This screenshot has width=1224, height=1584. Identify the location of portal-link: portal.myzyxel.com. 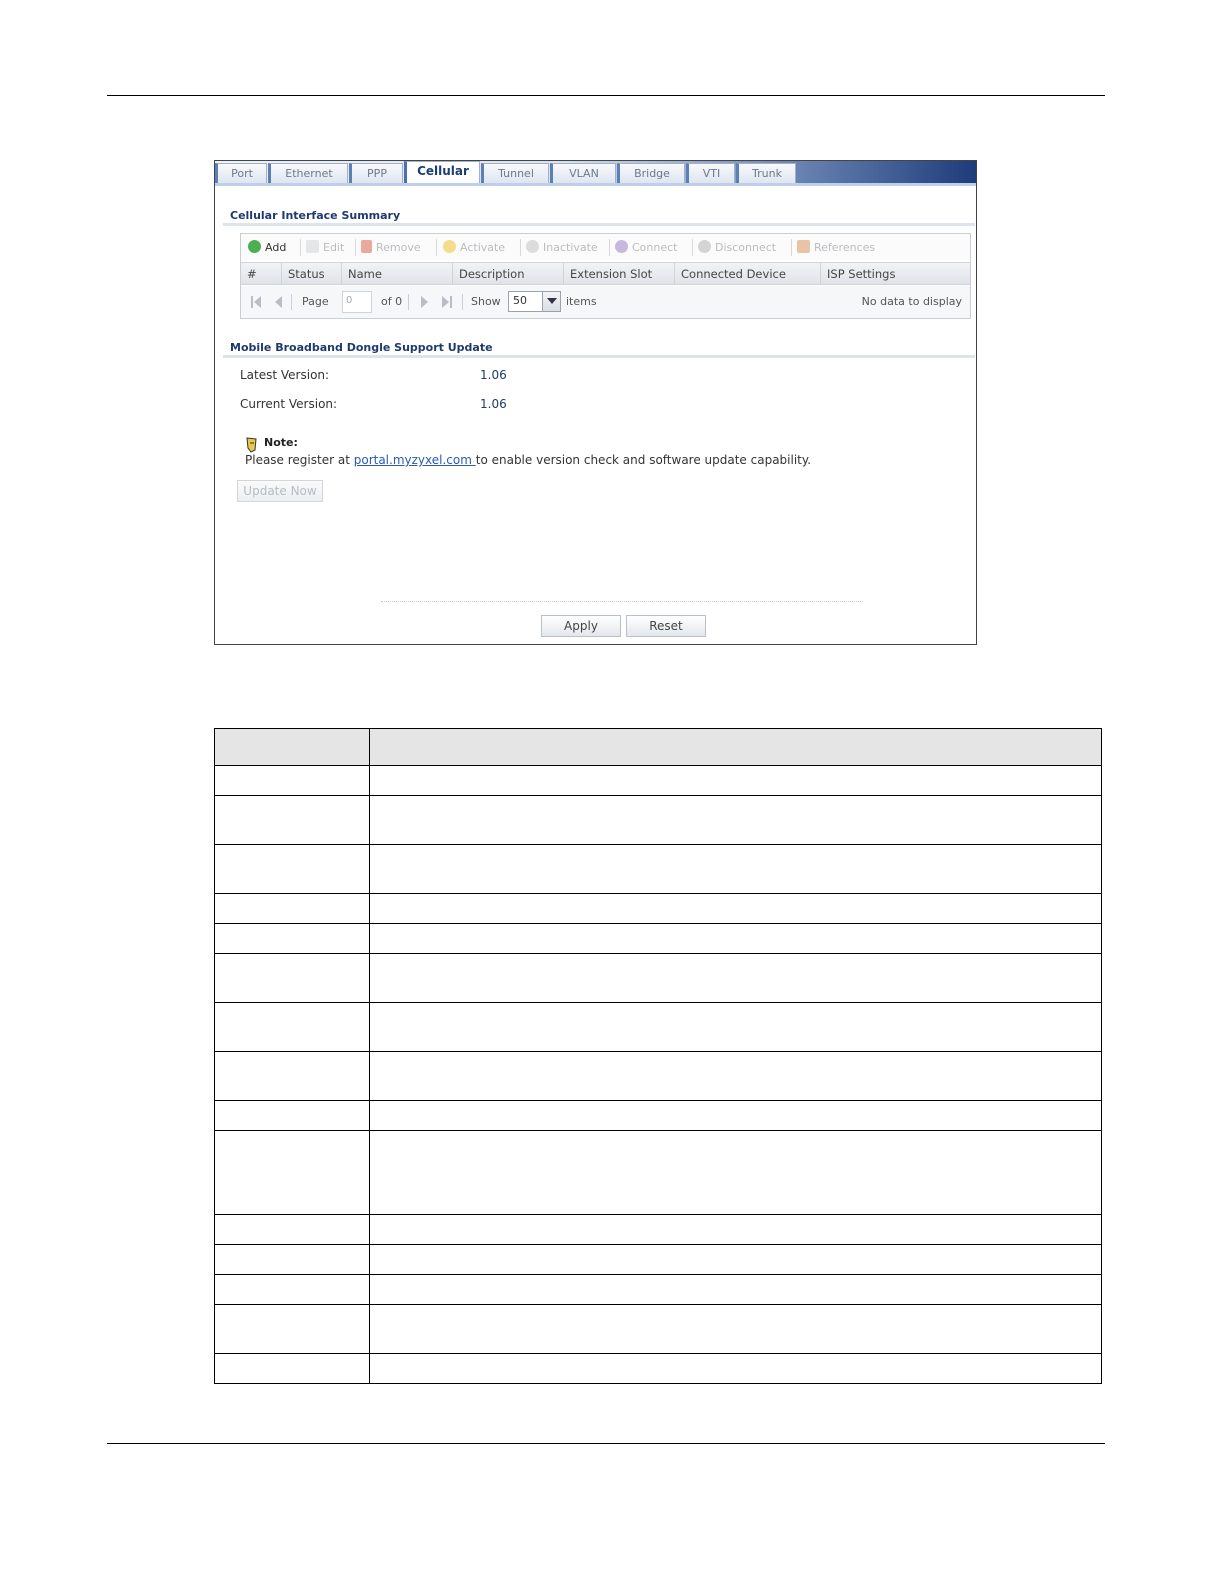
(415, 460).